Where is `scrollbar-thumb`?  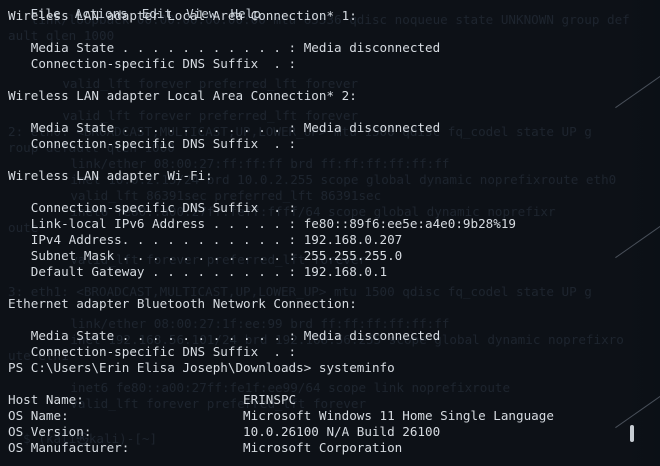 scrollbar-thumb is located at coordinates (632, 433).